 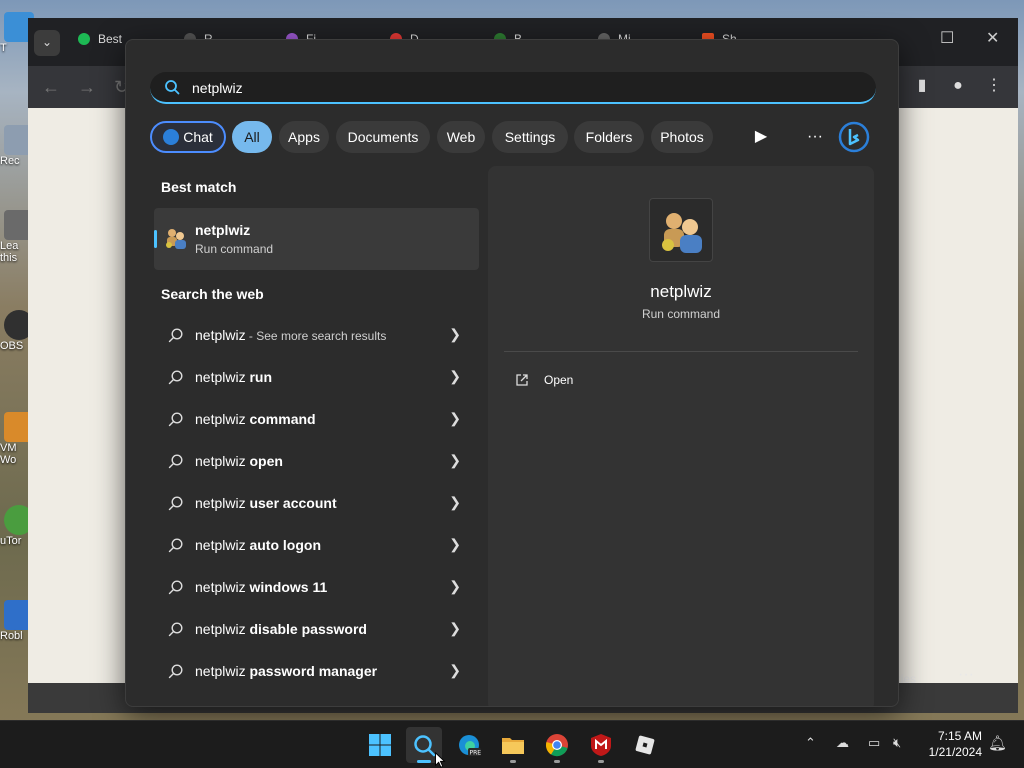 I want to click on more-options-button: ···, so click(x=815, y=137).